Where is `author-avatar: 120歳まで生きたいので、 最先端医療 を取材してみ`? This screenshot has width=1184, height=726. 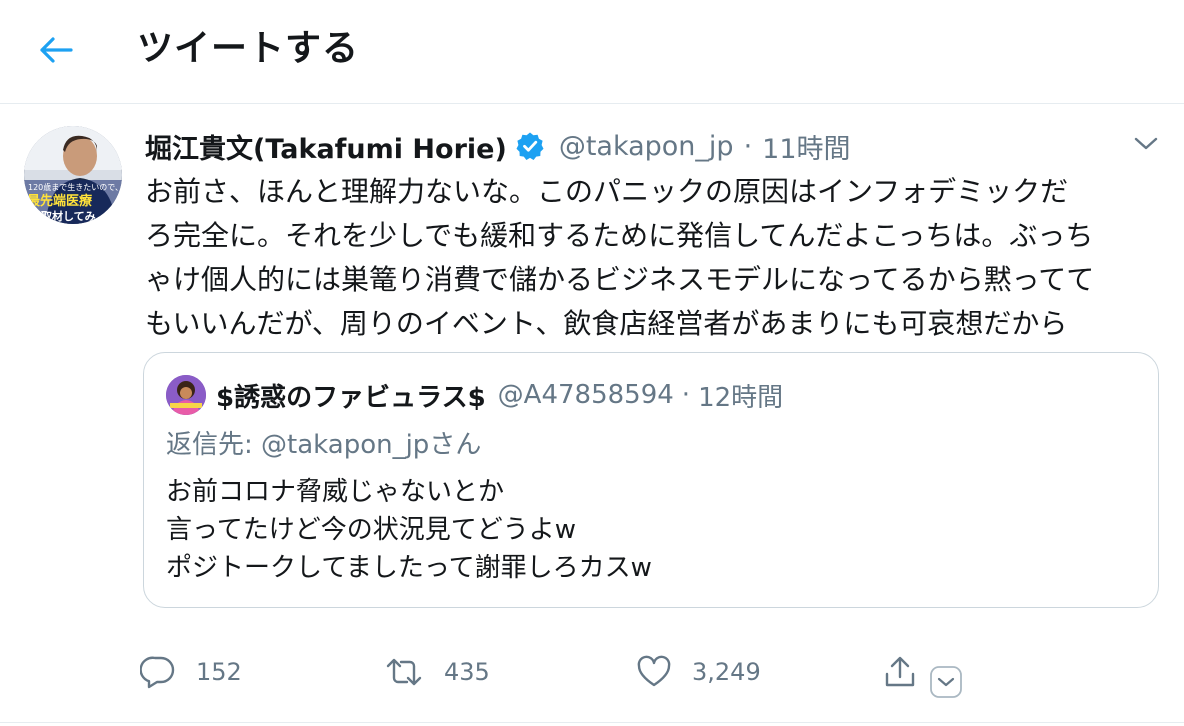 author-avatar: 120歳まで生きたいので、 最先端医療 を取材してみ is located at coordinates (73, 175).